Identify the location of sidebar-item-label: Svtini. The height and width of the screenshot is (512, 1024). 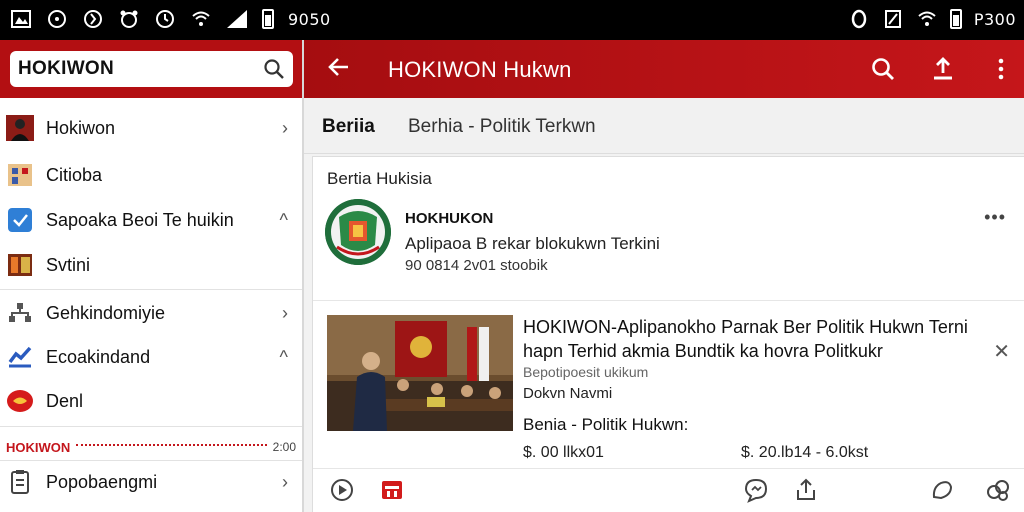
(68, 264).